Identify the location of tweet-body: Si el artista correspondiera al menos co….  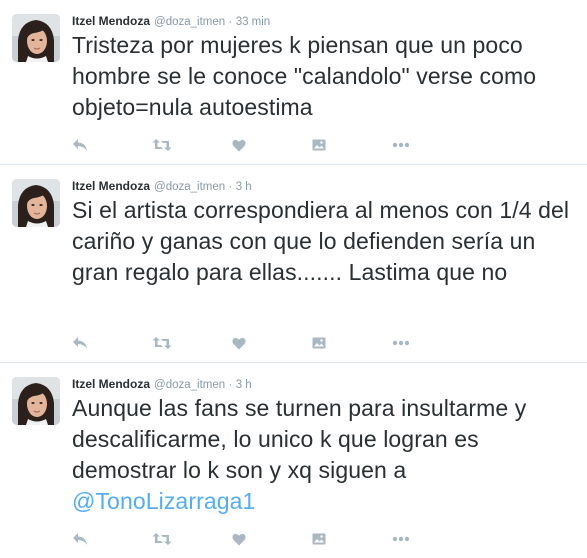
(321, 241).